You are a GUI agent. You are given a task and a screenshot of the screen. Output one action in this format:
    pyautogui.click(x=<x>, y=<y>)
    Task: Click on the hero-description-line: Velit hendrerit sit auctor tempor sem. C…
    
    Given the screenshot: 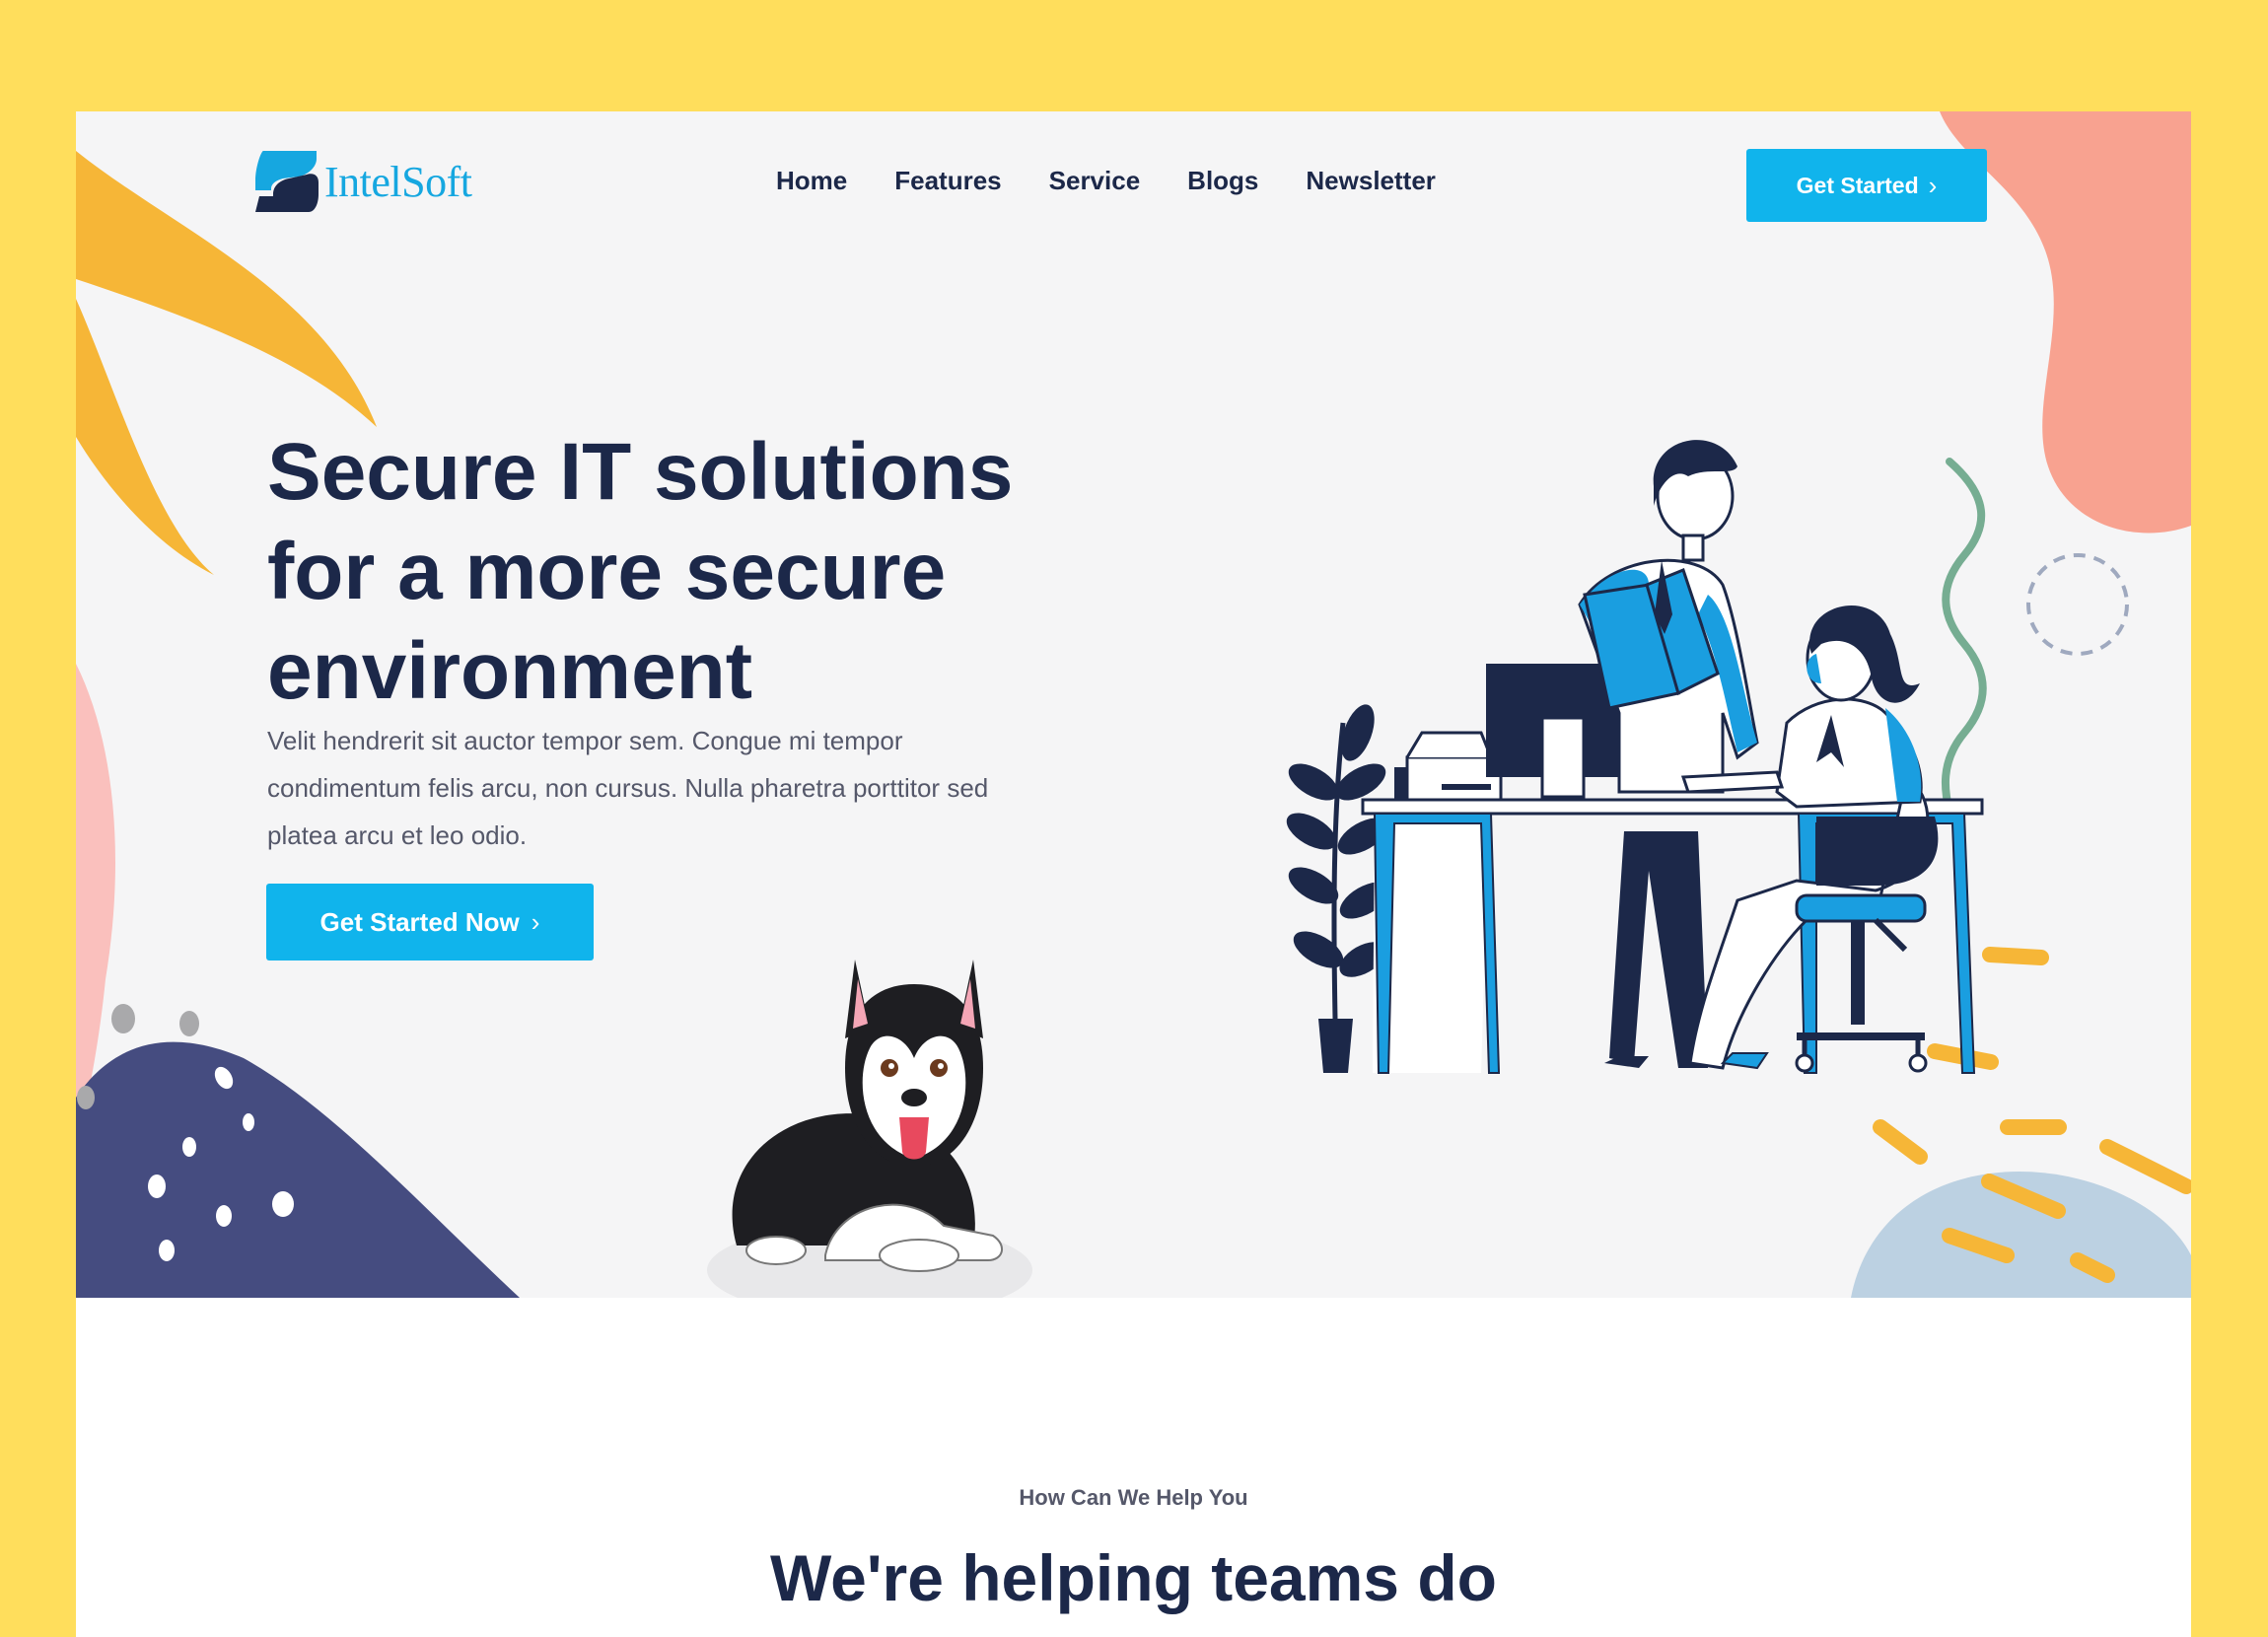 What is the action you would take?
    pyautogui.click(x=585, y=740)
    